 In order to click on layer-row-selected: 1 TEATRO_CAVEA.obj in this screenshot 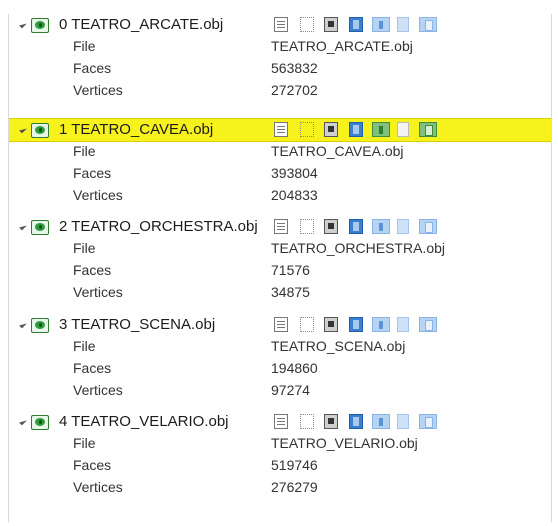, I will do `click(280, 130)`.